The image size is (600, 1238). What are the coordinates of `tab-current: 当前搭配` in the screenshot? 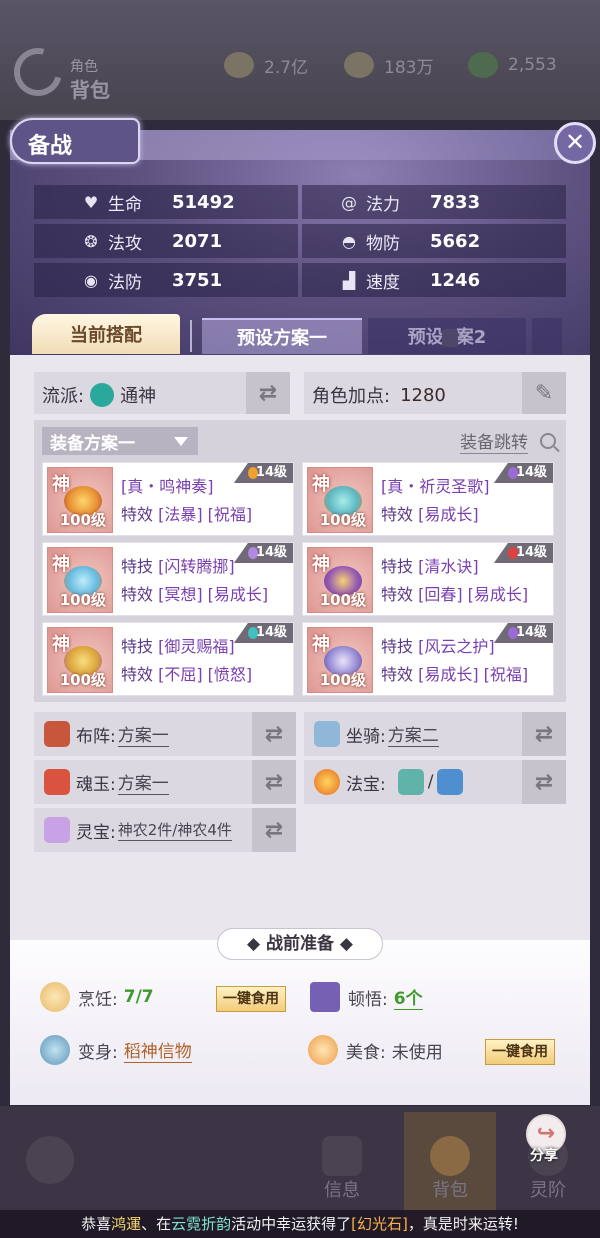 It's located at (106, 334).